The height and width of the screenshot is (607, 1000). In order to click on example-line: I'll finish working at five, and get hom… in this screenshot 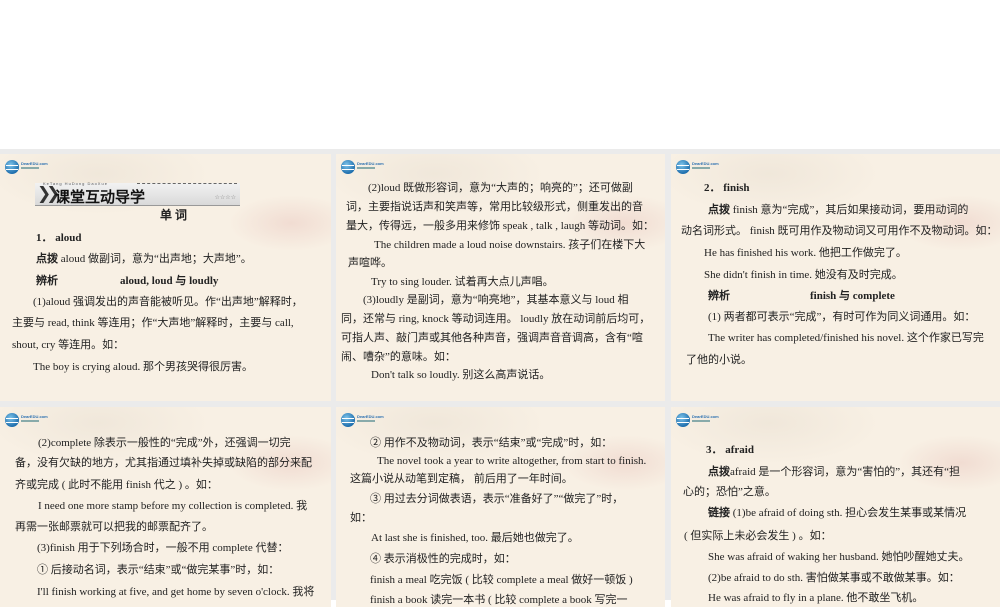, I will do `click(176, 592)`.